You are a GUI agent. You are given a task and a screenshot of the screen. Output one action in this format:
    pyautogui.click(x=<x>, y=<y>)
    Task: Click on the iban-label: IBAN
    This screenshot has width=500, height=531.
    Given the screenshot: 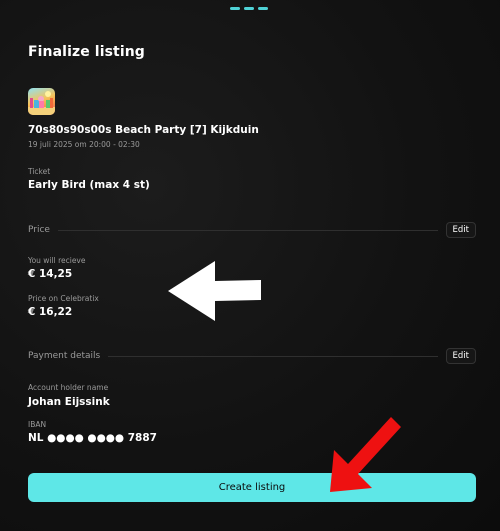 What is the action you would take?
    pyautogui.click(x=37, y=424)
    